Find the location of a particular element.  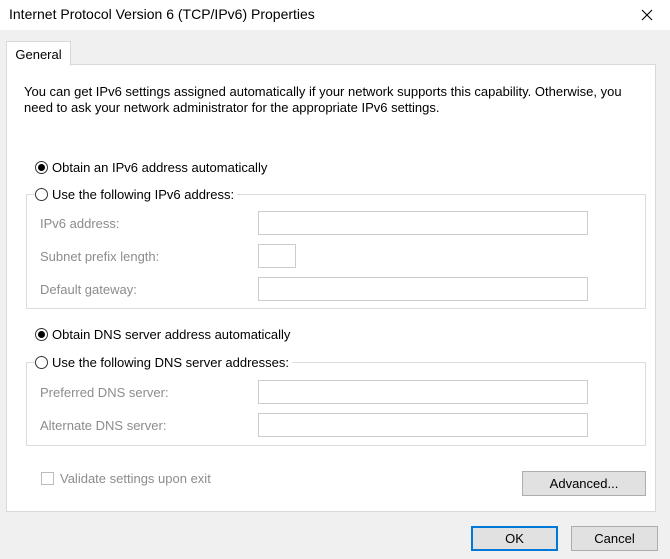

alternate-dns-input is located at coordinates (423, 425).